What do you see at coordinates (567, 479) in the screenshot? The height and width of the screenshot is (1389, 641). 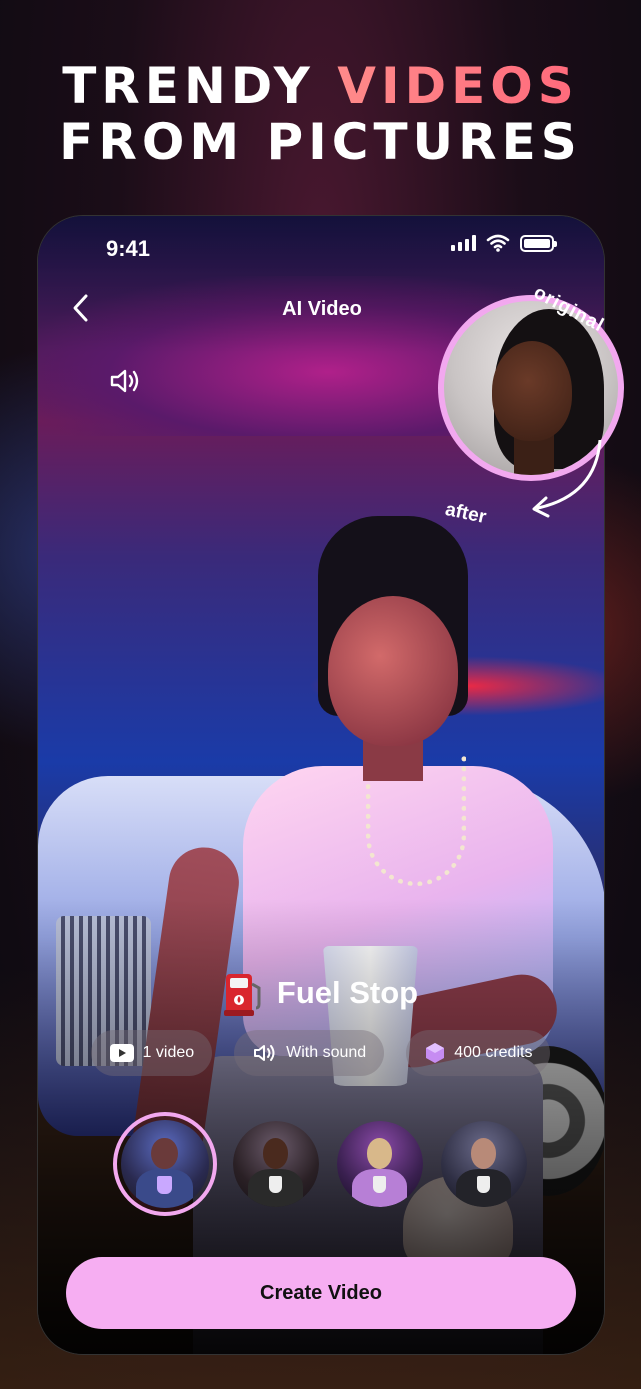 I see `curved-arrow-icon` at bounding box center [567, 479].